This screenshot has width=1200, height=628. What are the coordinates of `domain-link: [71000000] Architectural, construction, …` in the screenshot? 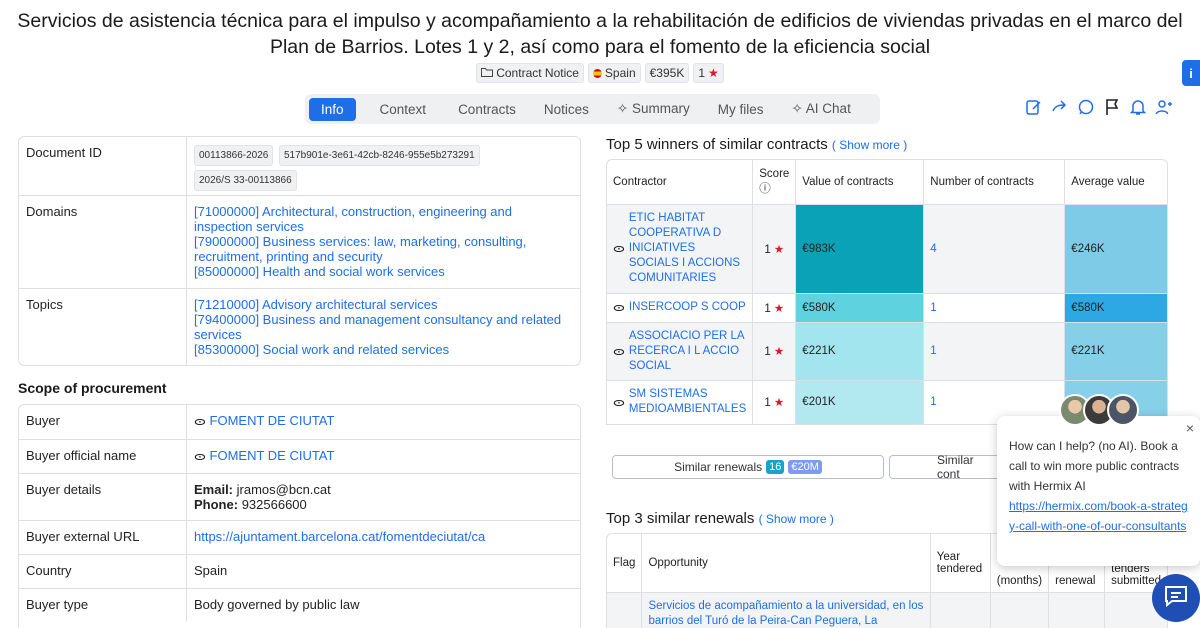 It's located at (383, 219).